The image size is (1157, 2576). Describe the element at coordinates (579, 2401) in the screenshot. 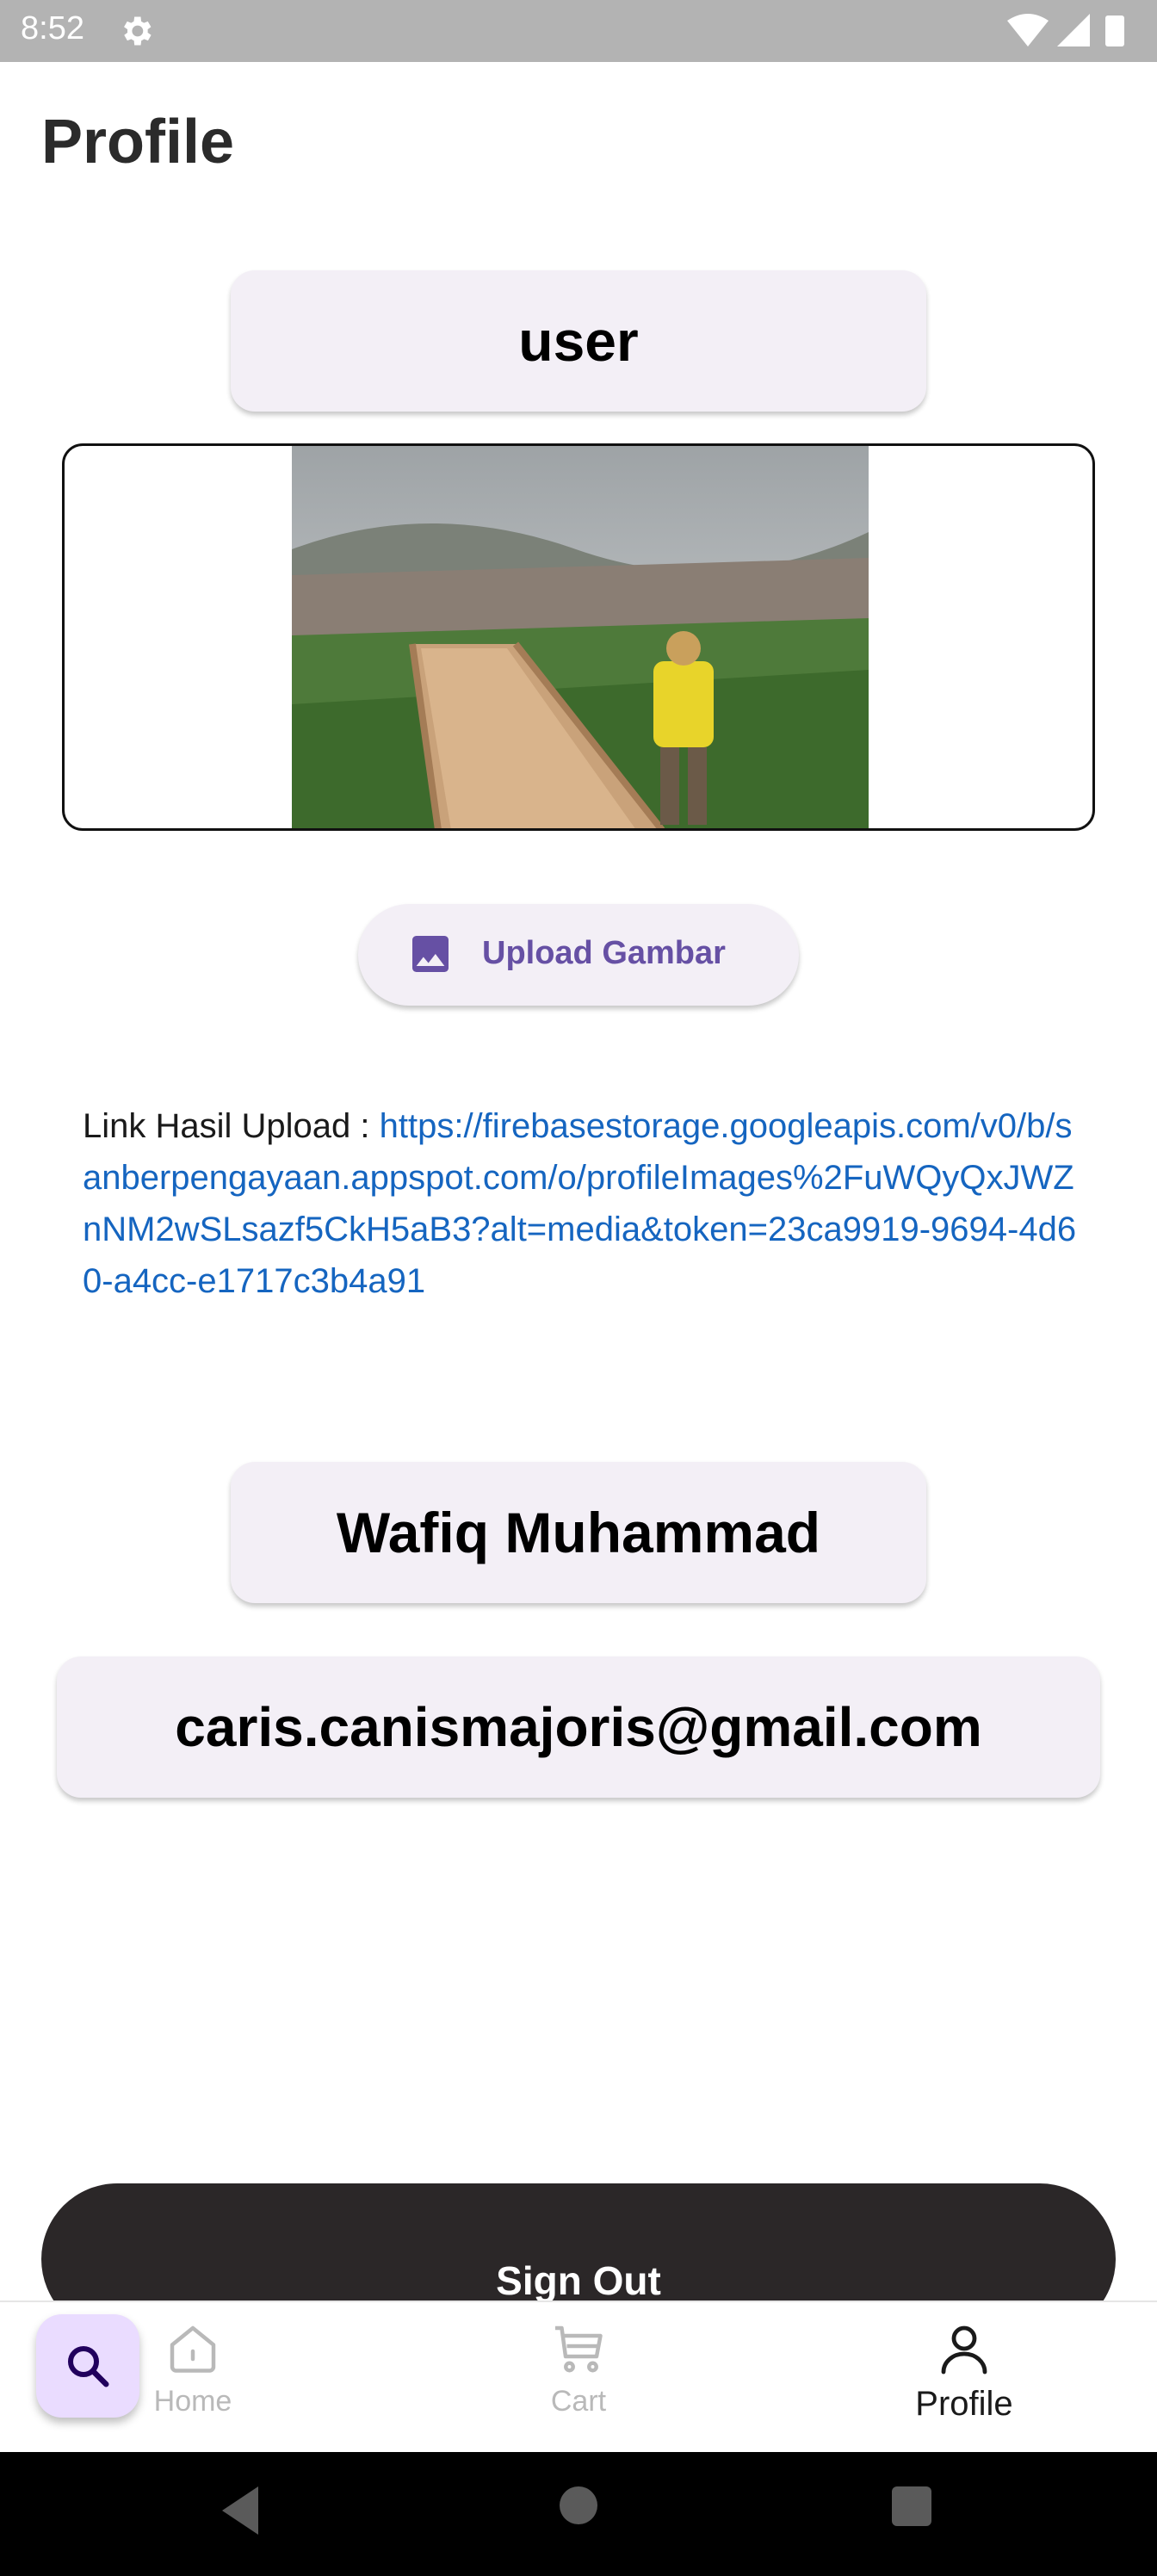

I see `nav-label-cart: Cart` at that location.